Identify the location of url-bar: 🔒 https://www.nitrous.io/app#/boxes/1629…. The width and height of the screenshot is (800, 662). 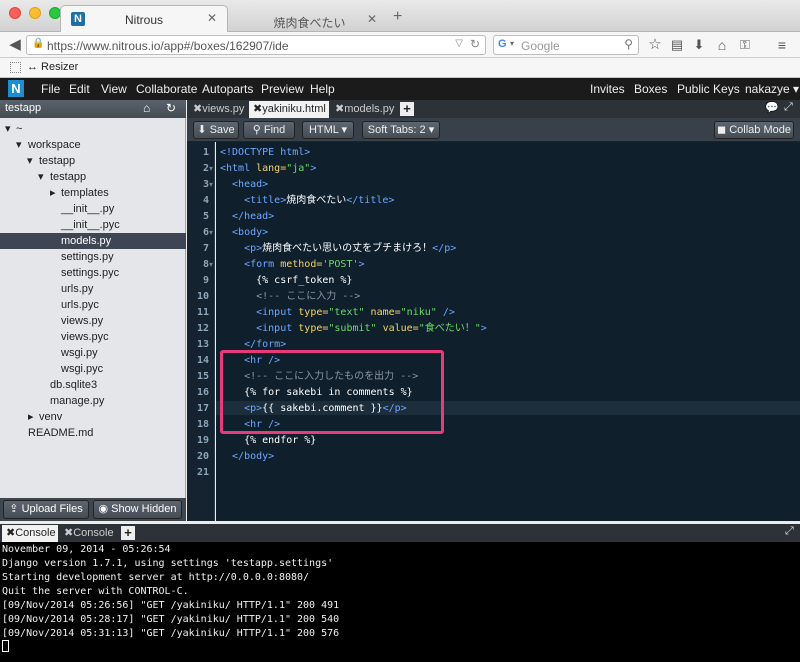
(256, 45).